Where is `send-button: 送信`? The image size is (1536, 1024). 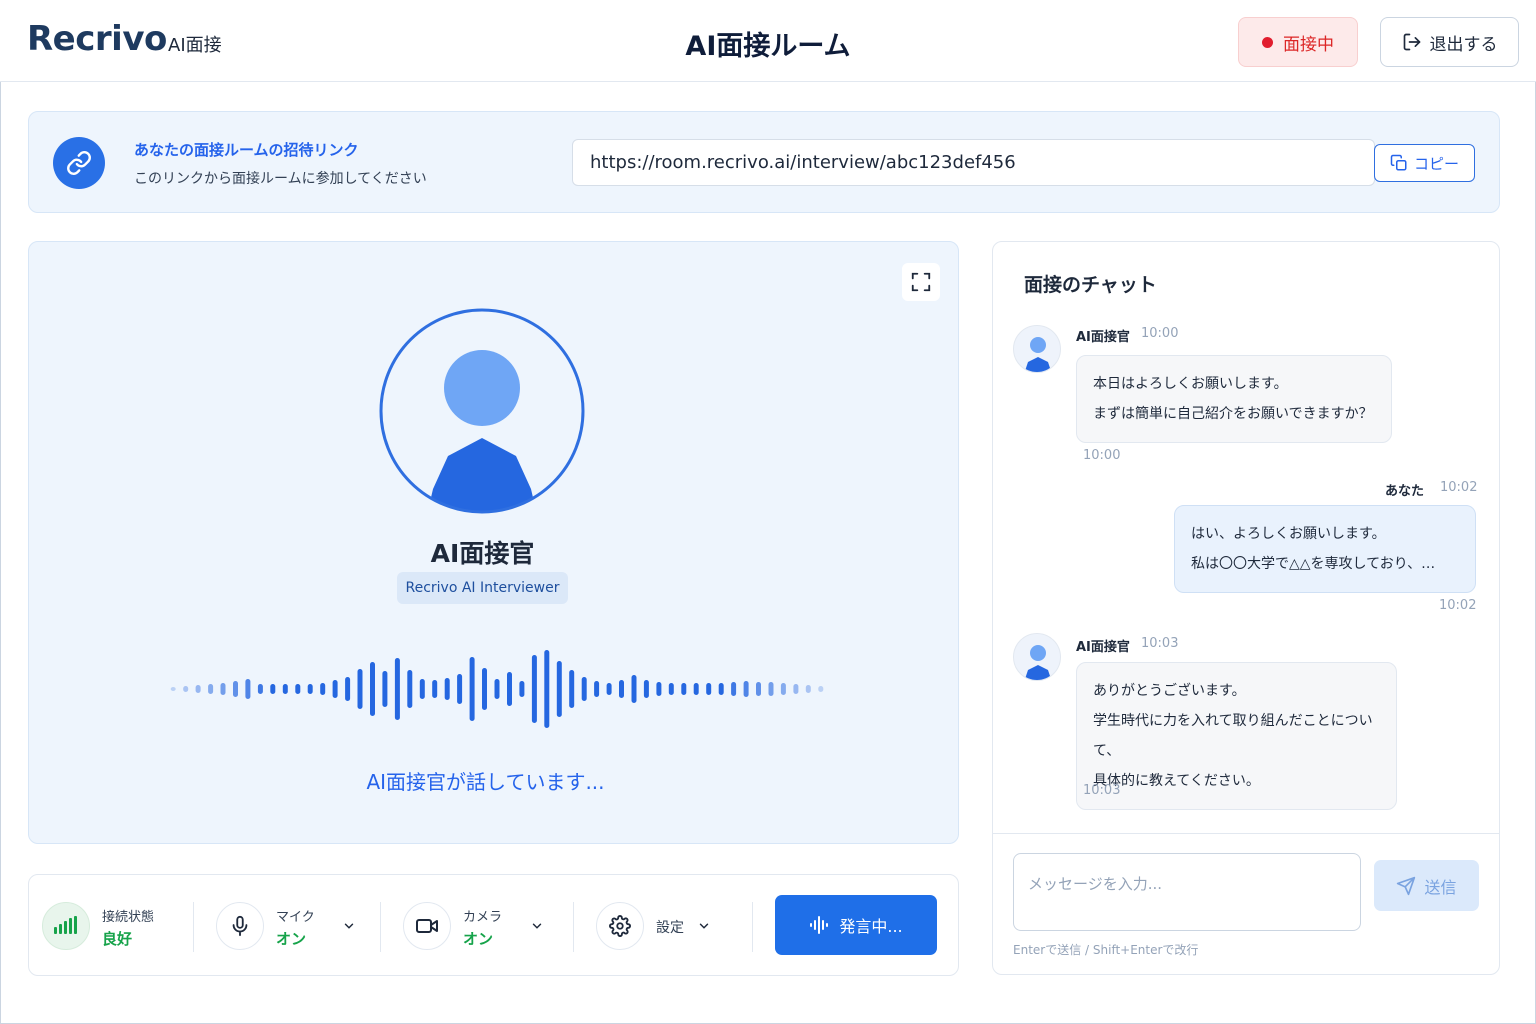
send-button: 送信 is located at coordinates (1426, 885).